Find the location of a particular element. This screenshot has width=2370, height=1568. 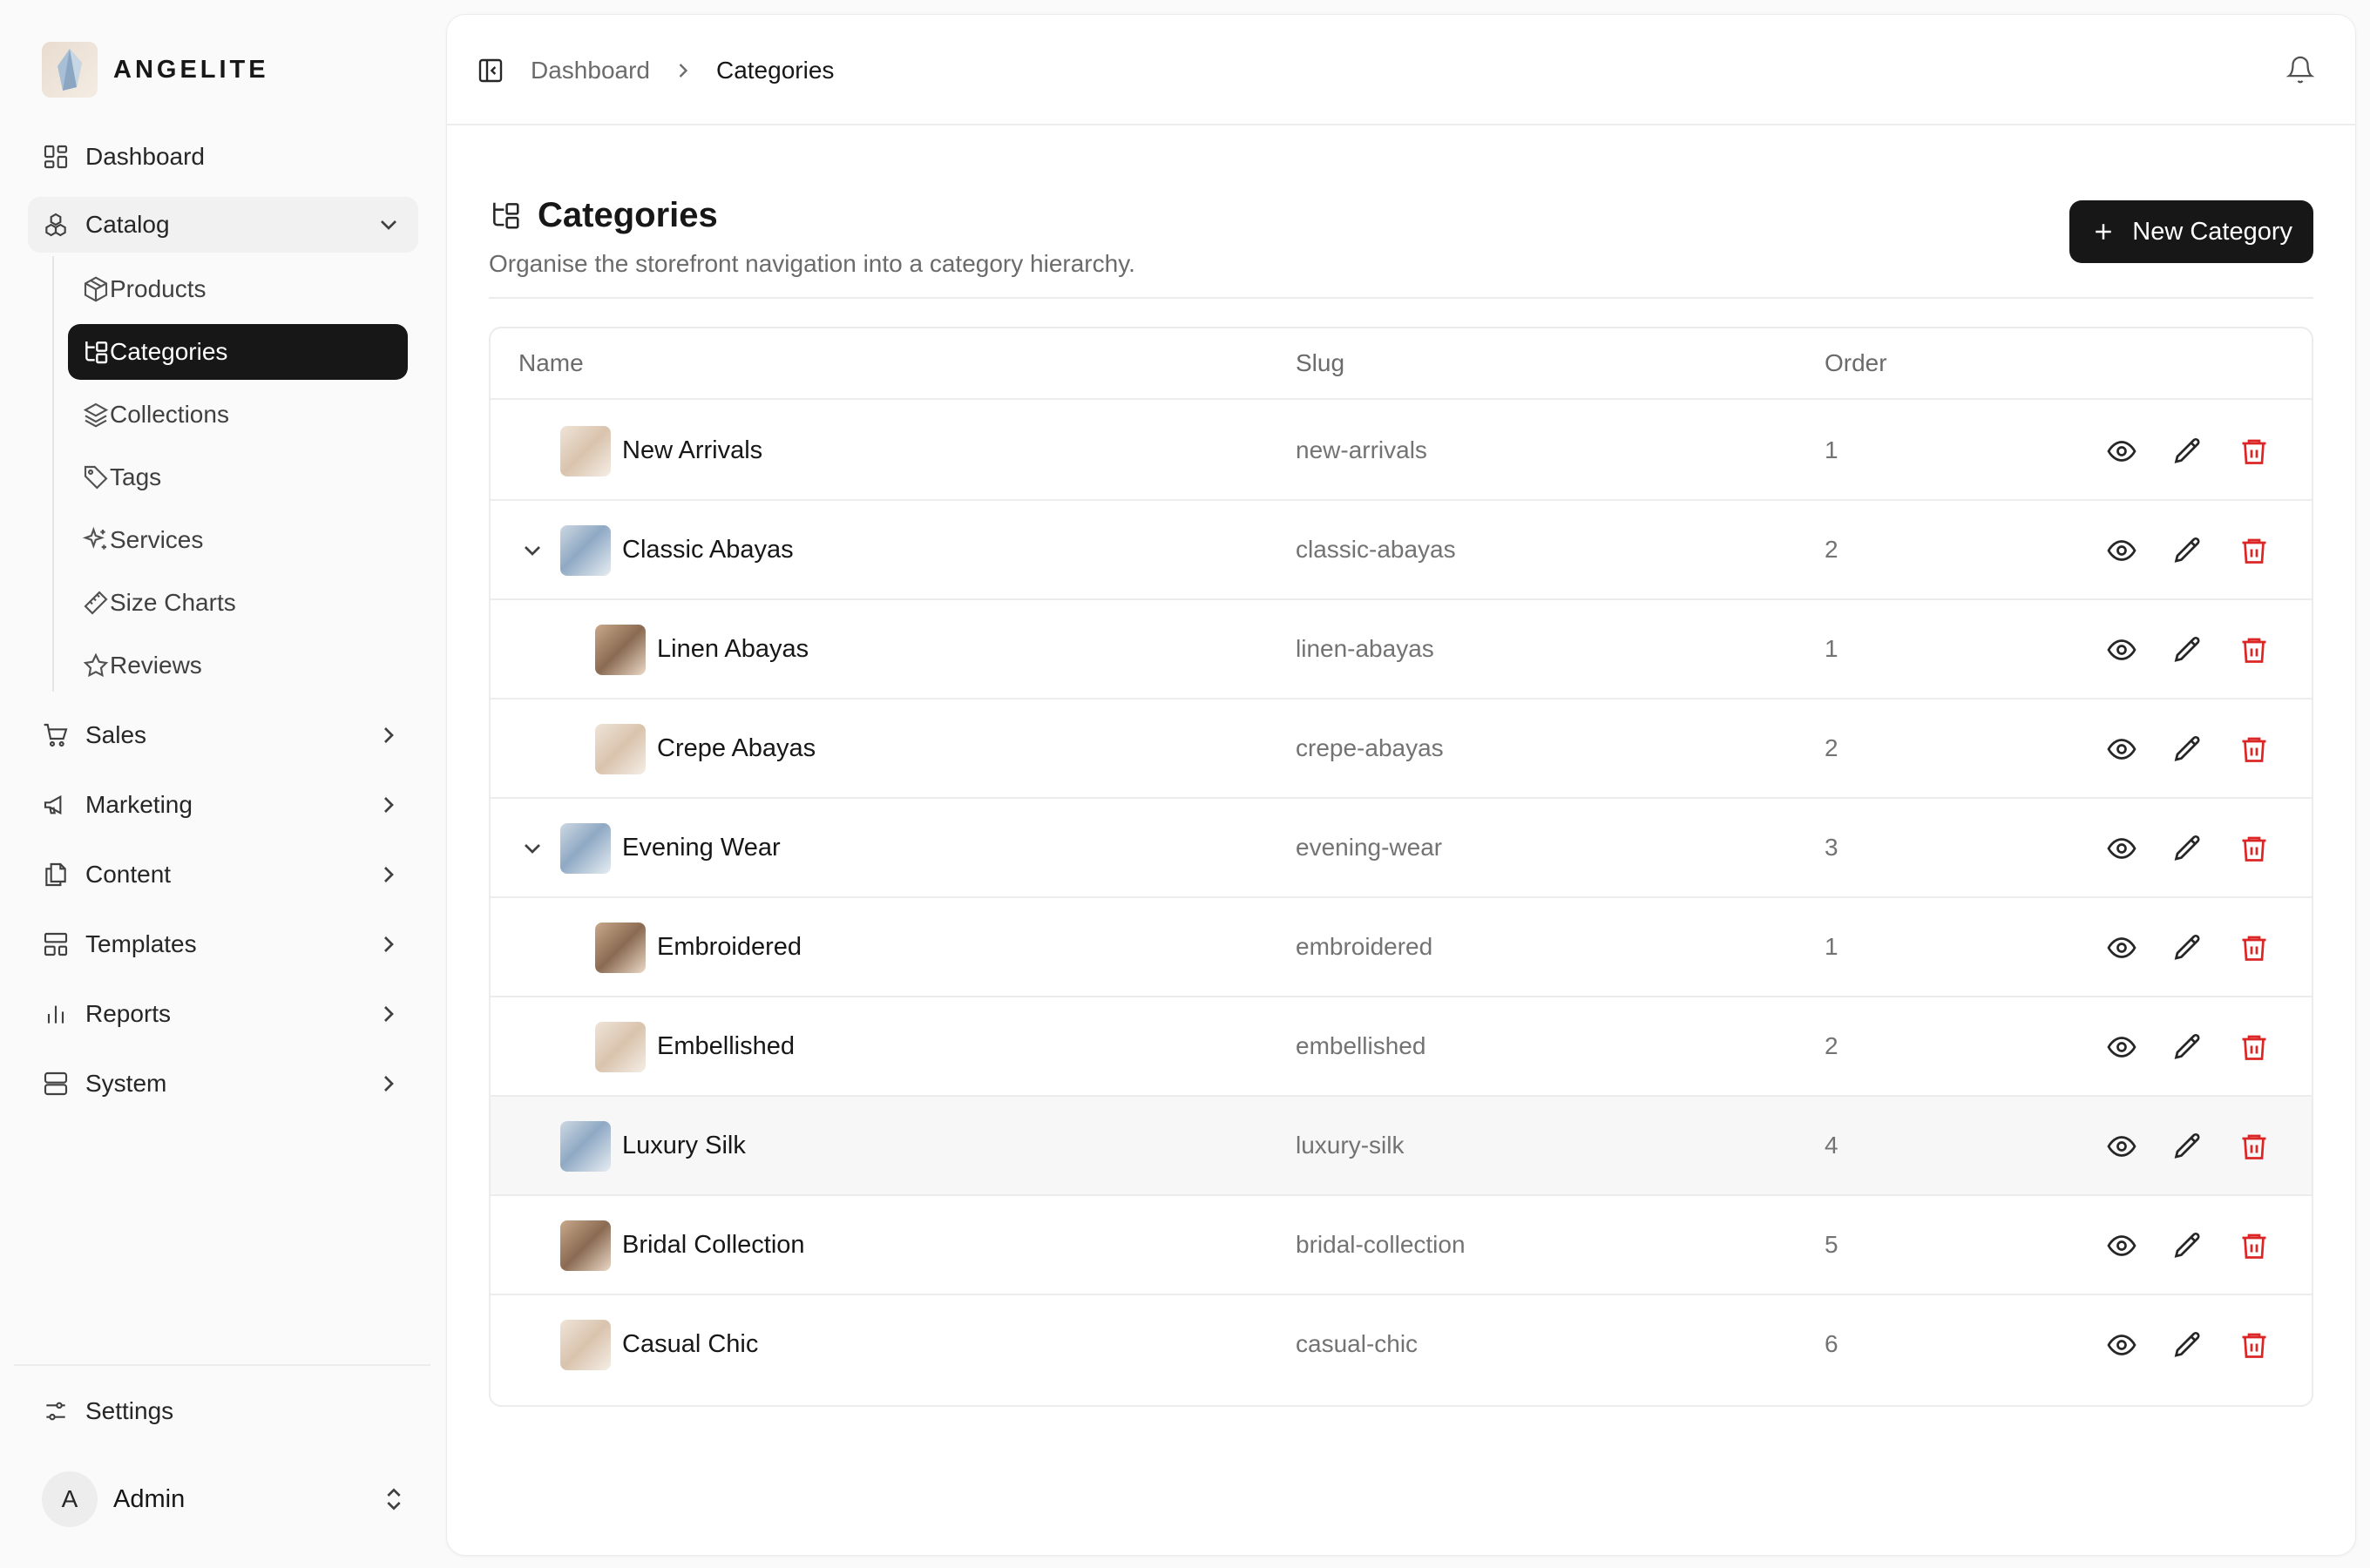

table-row: Evening Wear evening-wear 3 is located at coordinates (1401, 849).